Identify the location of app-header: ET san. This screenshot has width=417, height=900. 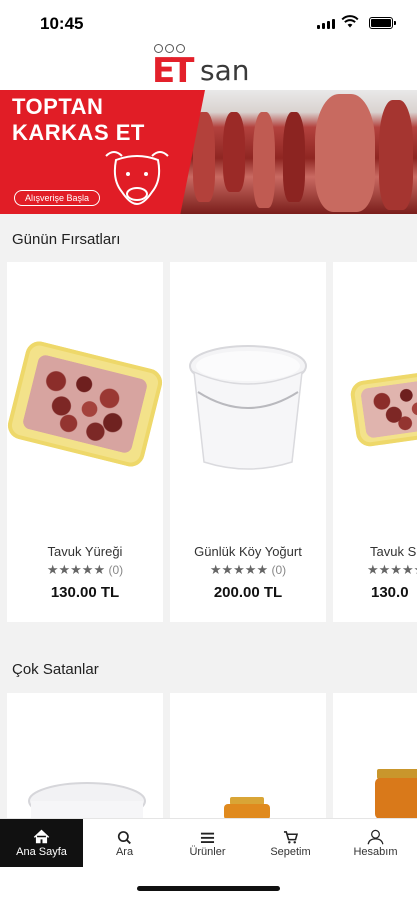
(208, 67).